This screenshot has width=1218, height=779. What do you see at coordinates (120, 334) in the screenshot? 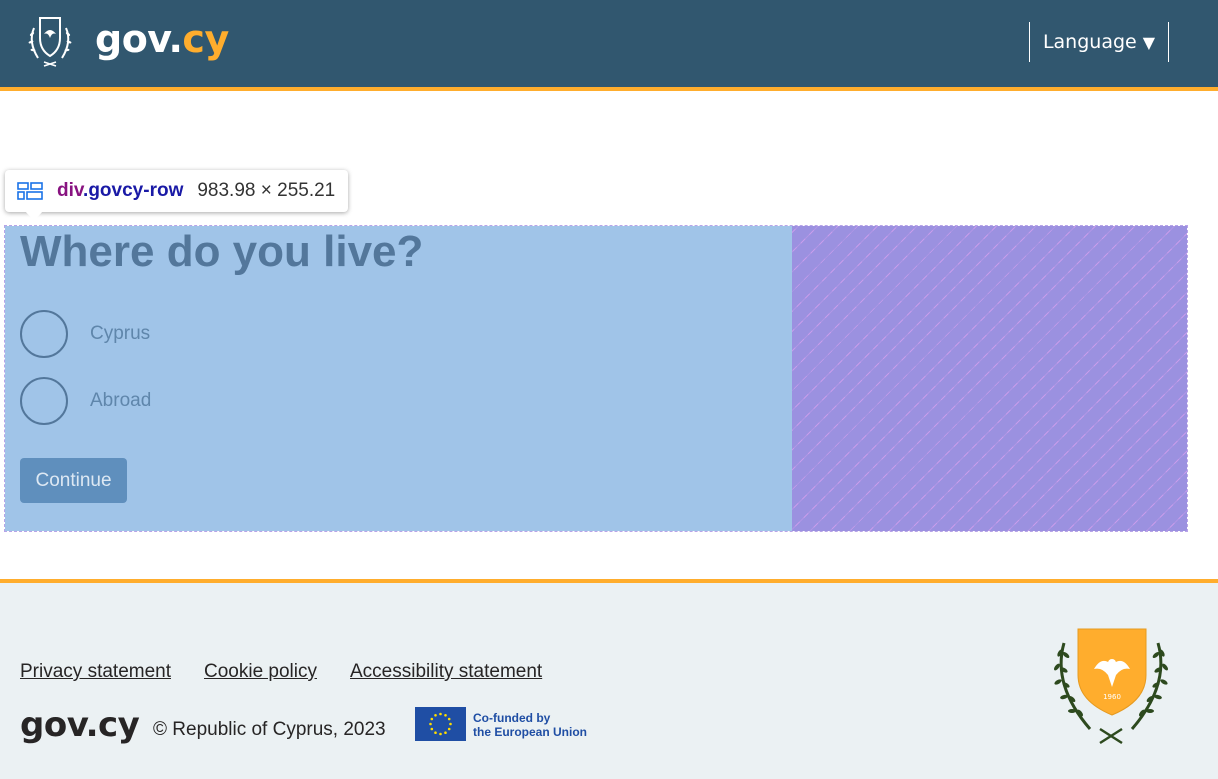
I see `radio-label: Cyprus` at bounding box center [120, 334].